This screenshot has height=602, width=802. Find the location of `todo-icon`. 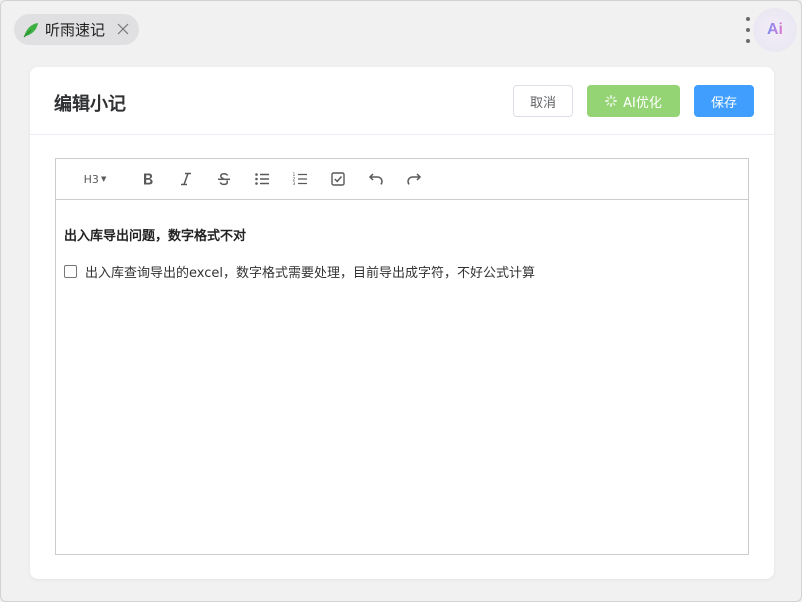

todo-icon is located at coordinates (338, 179).